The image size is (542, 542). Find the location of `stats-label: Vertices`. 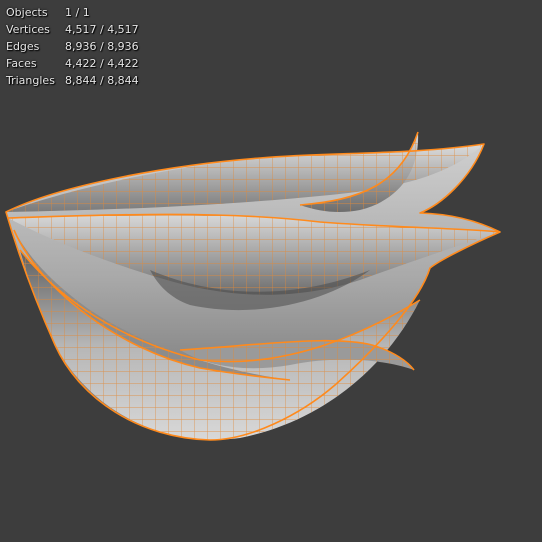

stats-label: Vertices is located at coordinates (28, 29).